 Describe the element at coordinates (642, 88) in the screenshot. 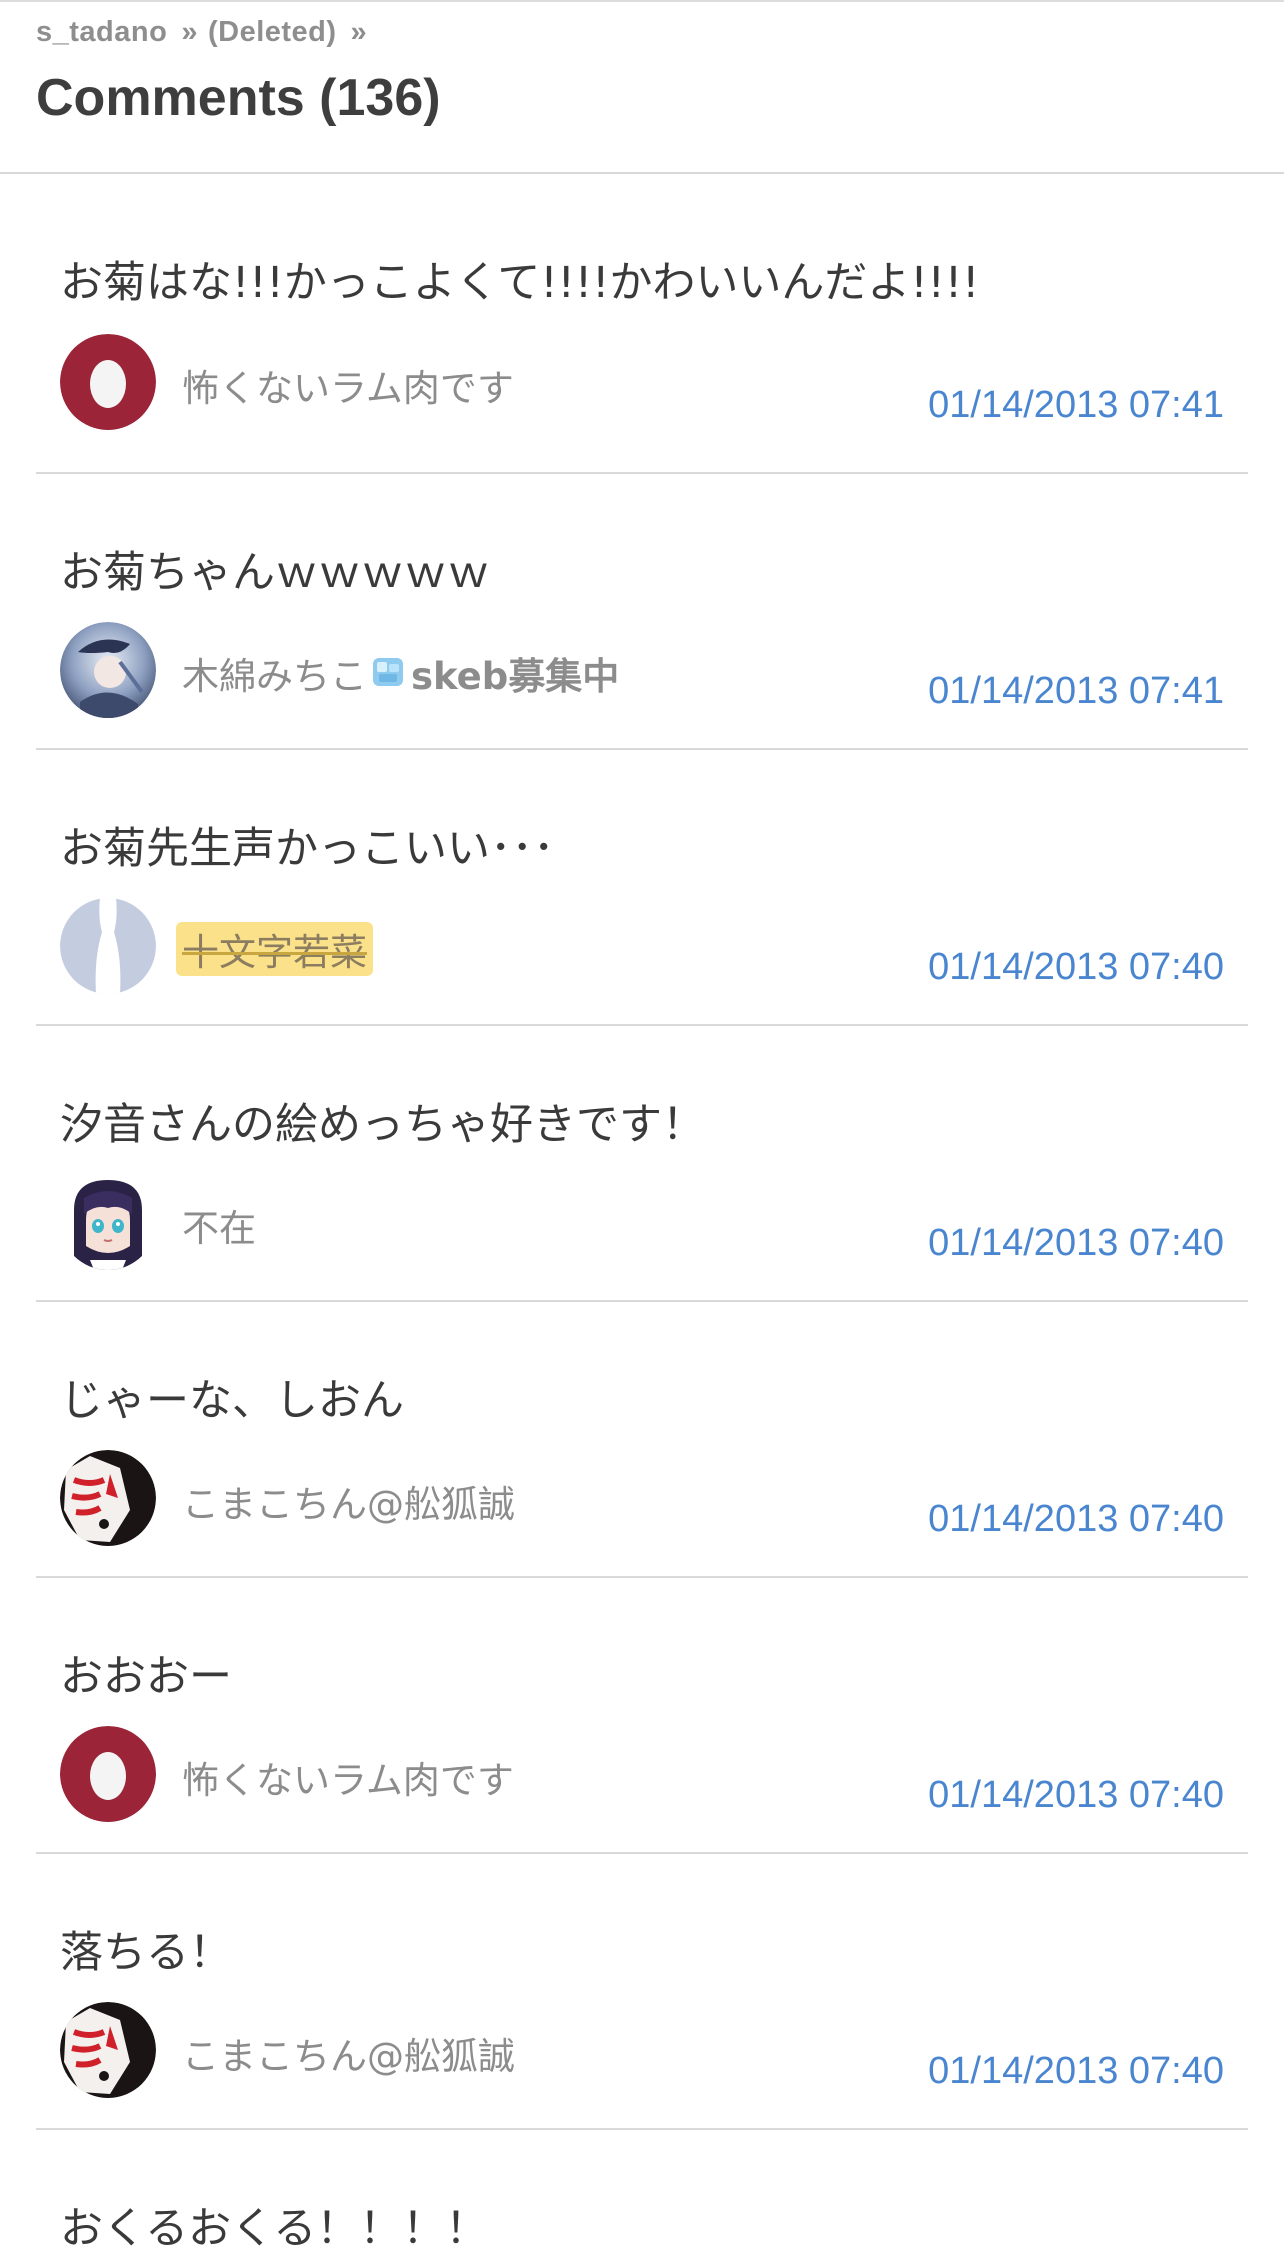

I see `page-header: s_tadano » (Deleted) » Comments (136)` at that location.